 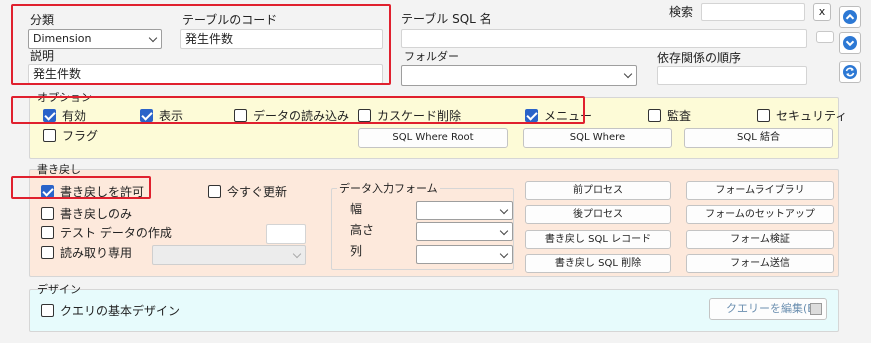 I want to click on flag-checkbox: フラグ, so click(x=70, y=135).